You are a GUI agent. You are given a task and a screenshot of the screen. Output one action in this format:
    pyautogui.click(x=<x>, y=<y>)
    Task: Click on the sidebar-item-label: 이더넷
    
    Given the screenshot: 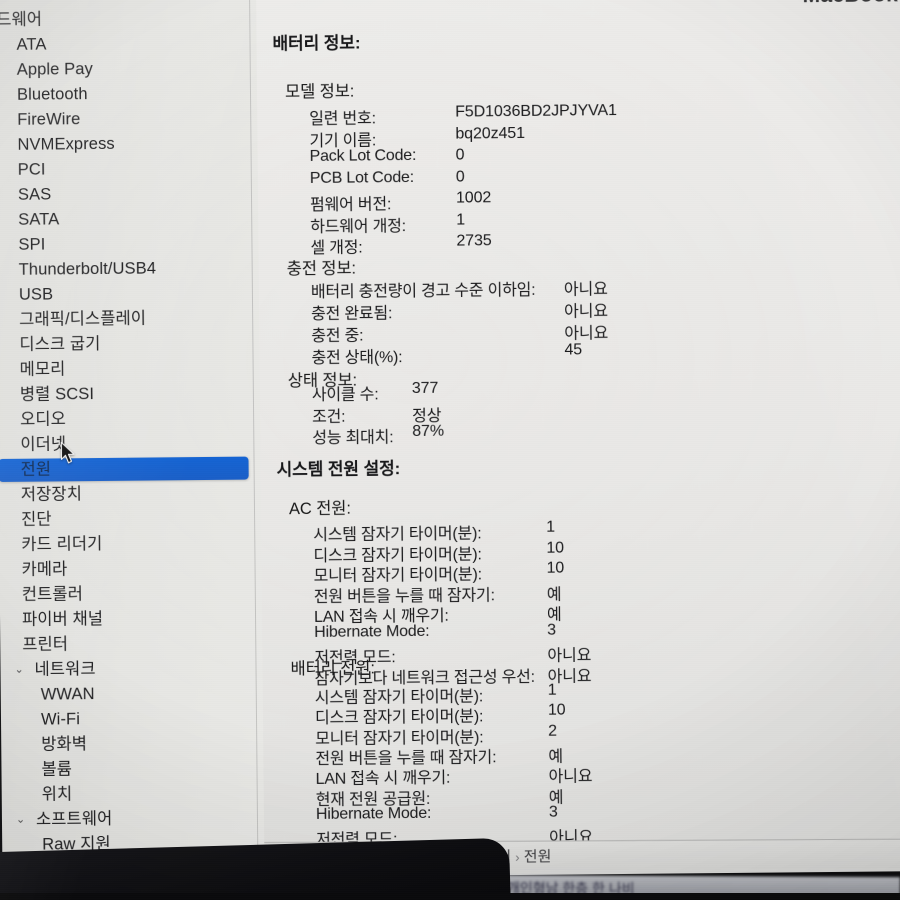 What is the action you would take?
    pyautogui.click(x=43, y=444)
    